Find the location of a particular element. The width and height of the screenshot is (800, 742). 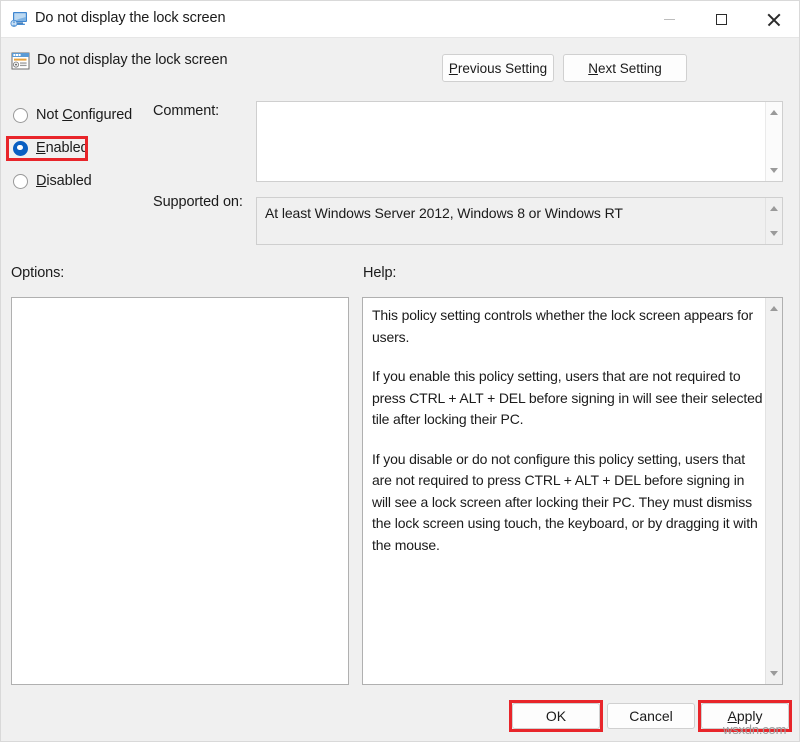

close-icon is located at coordinates (773, 19).